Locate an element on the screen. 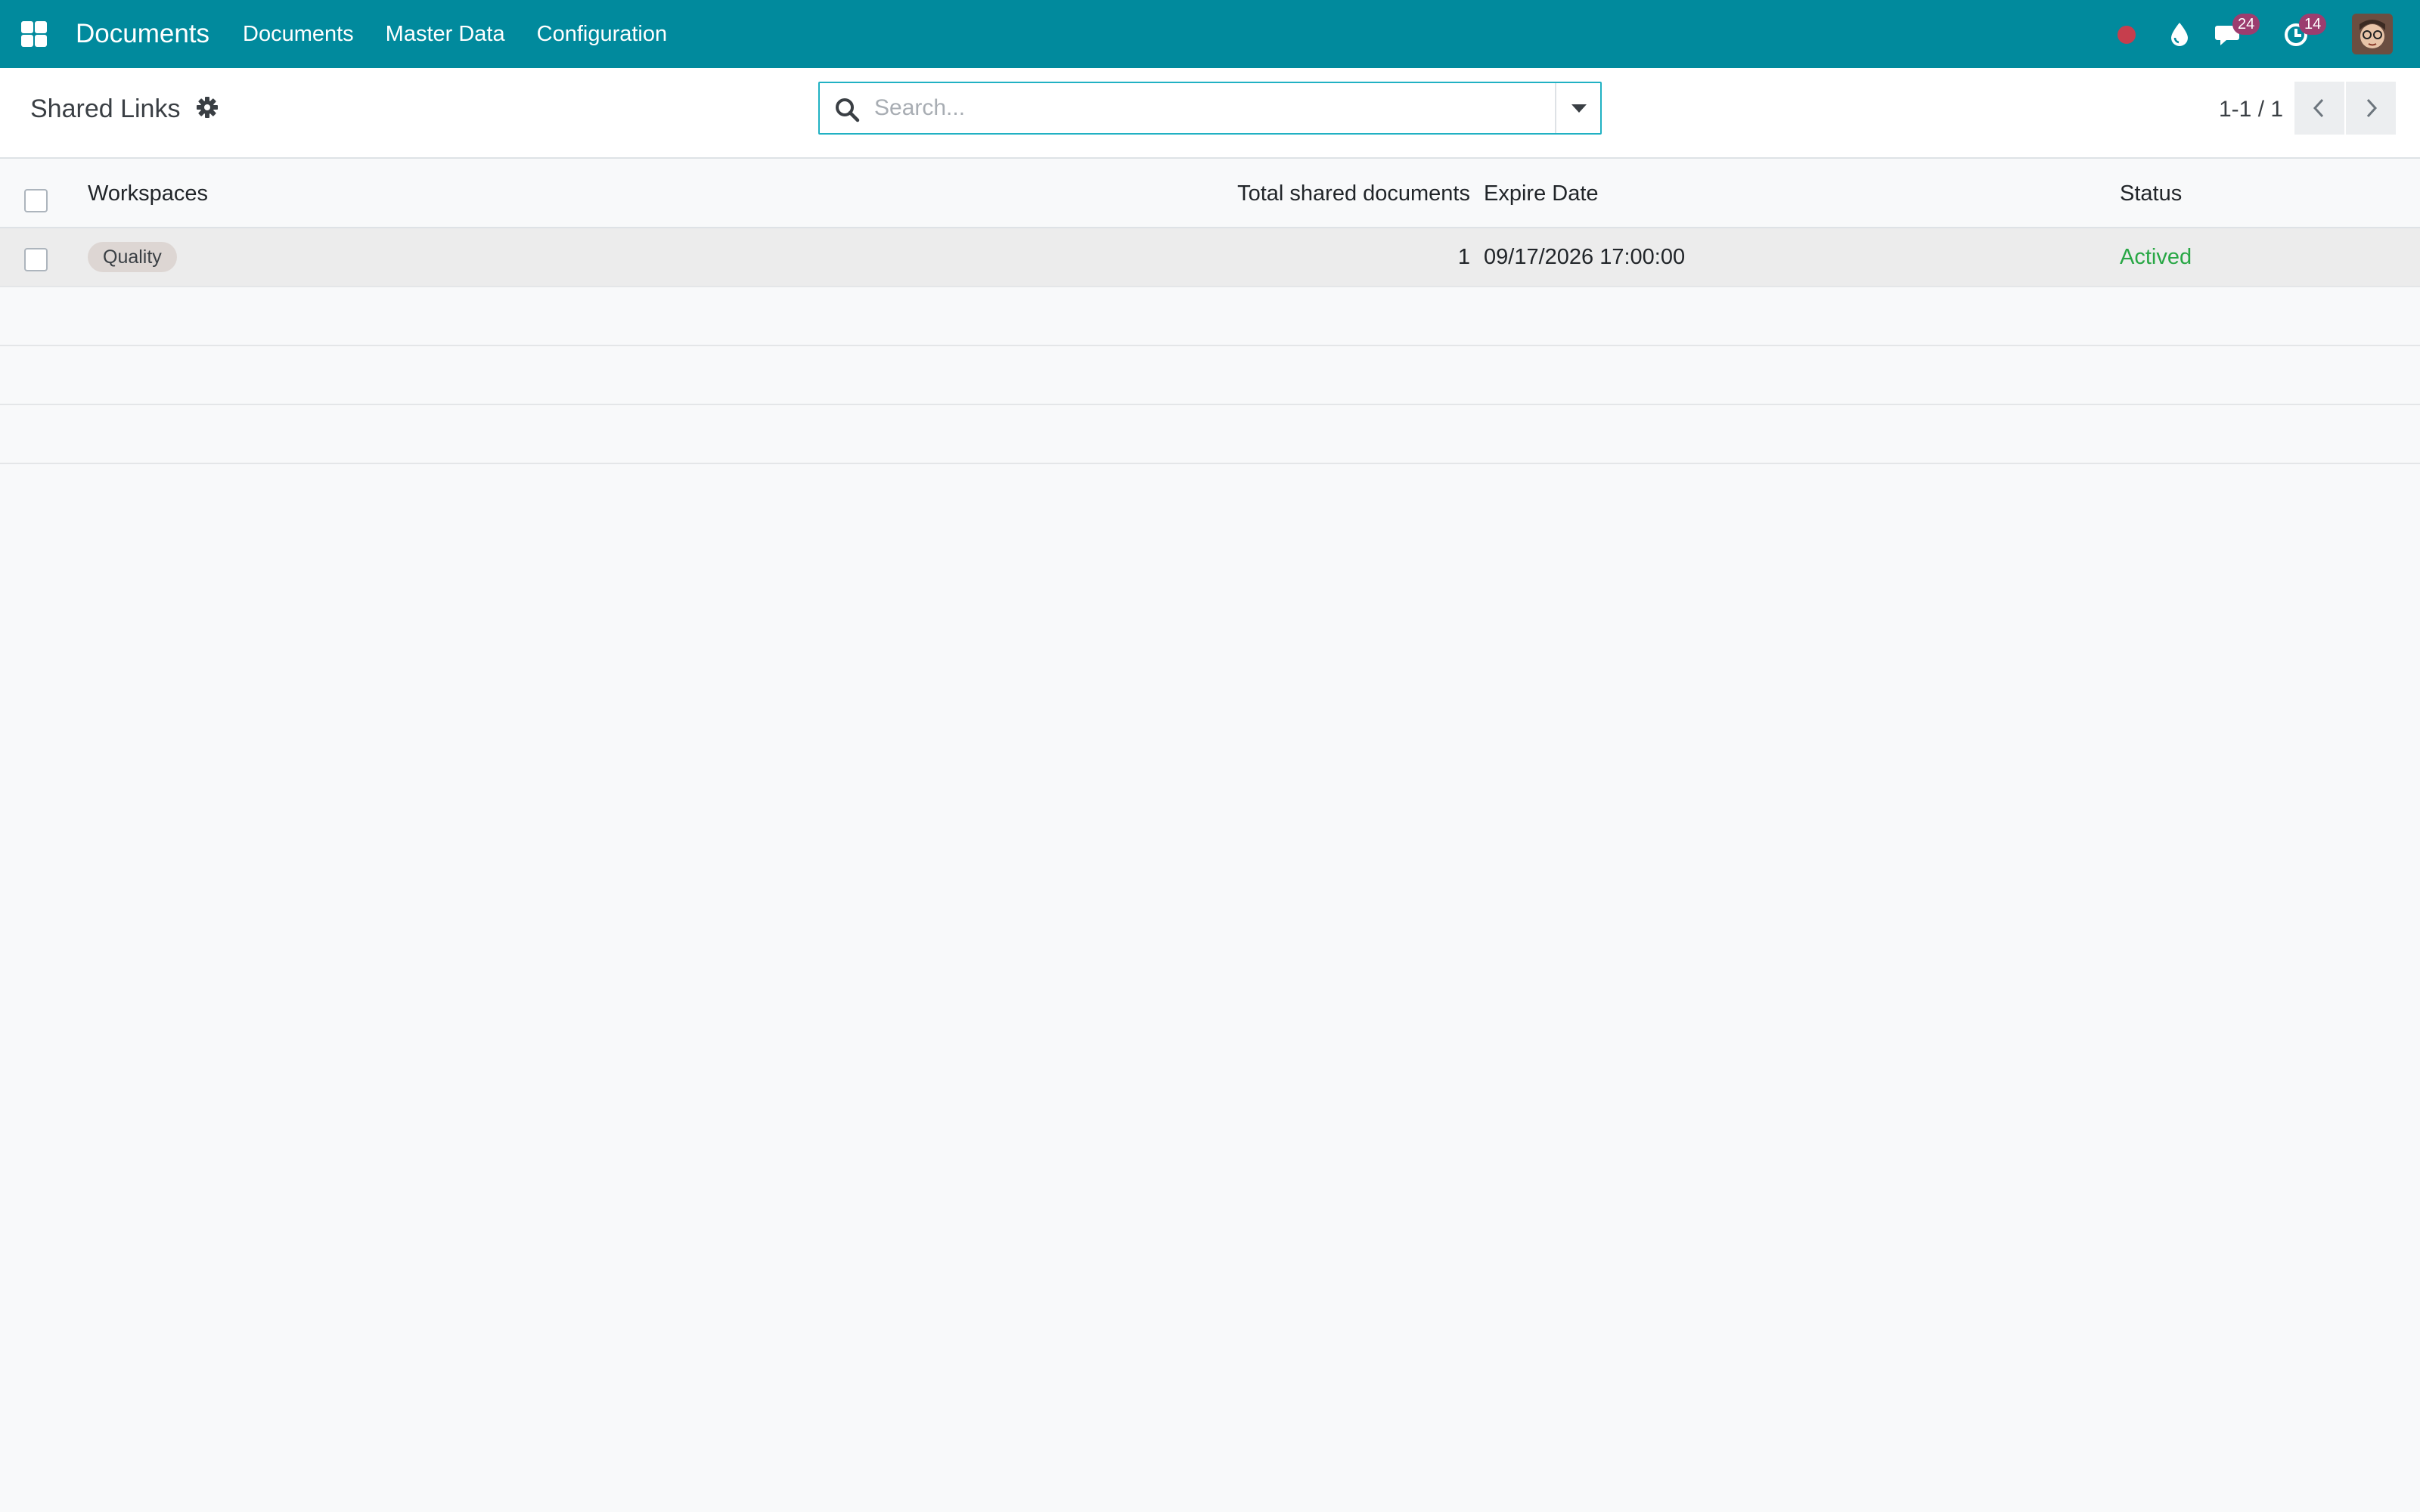 This screenshot has width=2420, height=1512. activities-badge: 14 is located at coordinates (2313, 24).